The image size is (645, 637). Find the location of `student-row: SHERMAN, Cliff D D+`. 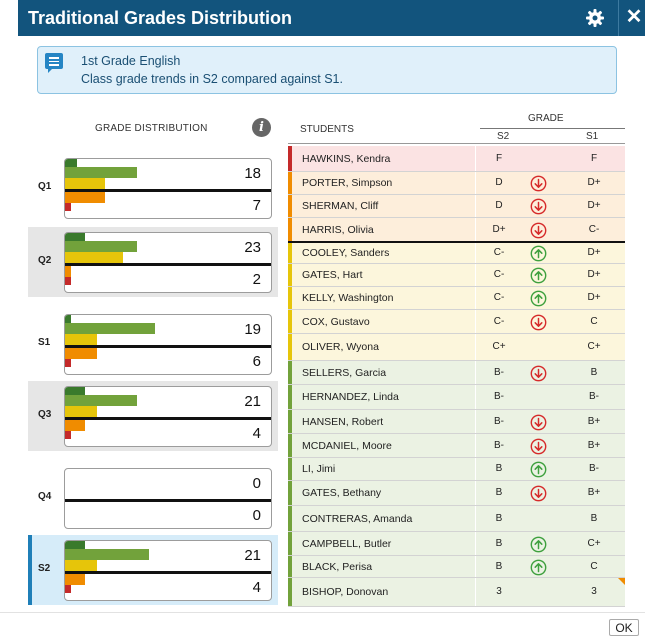

student-row: SHERMAN, Cliff D D+ is located at coordinates (456, 206).